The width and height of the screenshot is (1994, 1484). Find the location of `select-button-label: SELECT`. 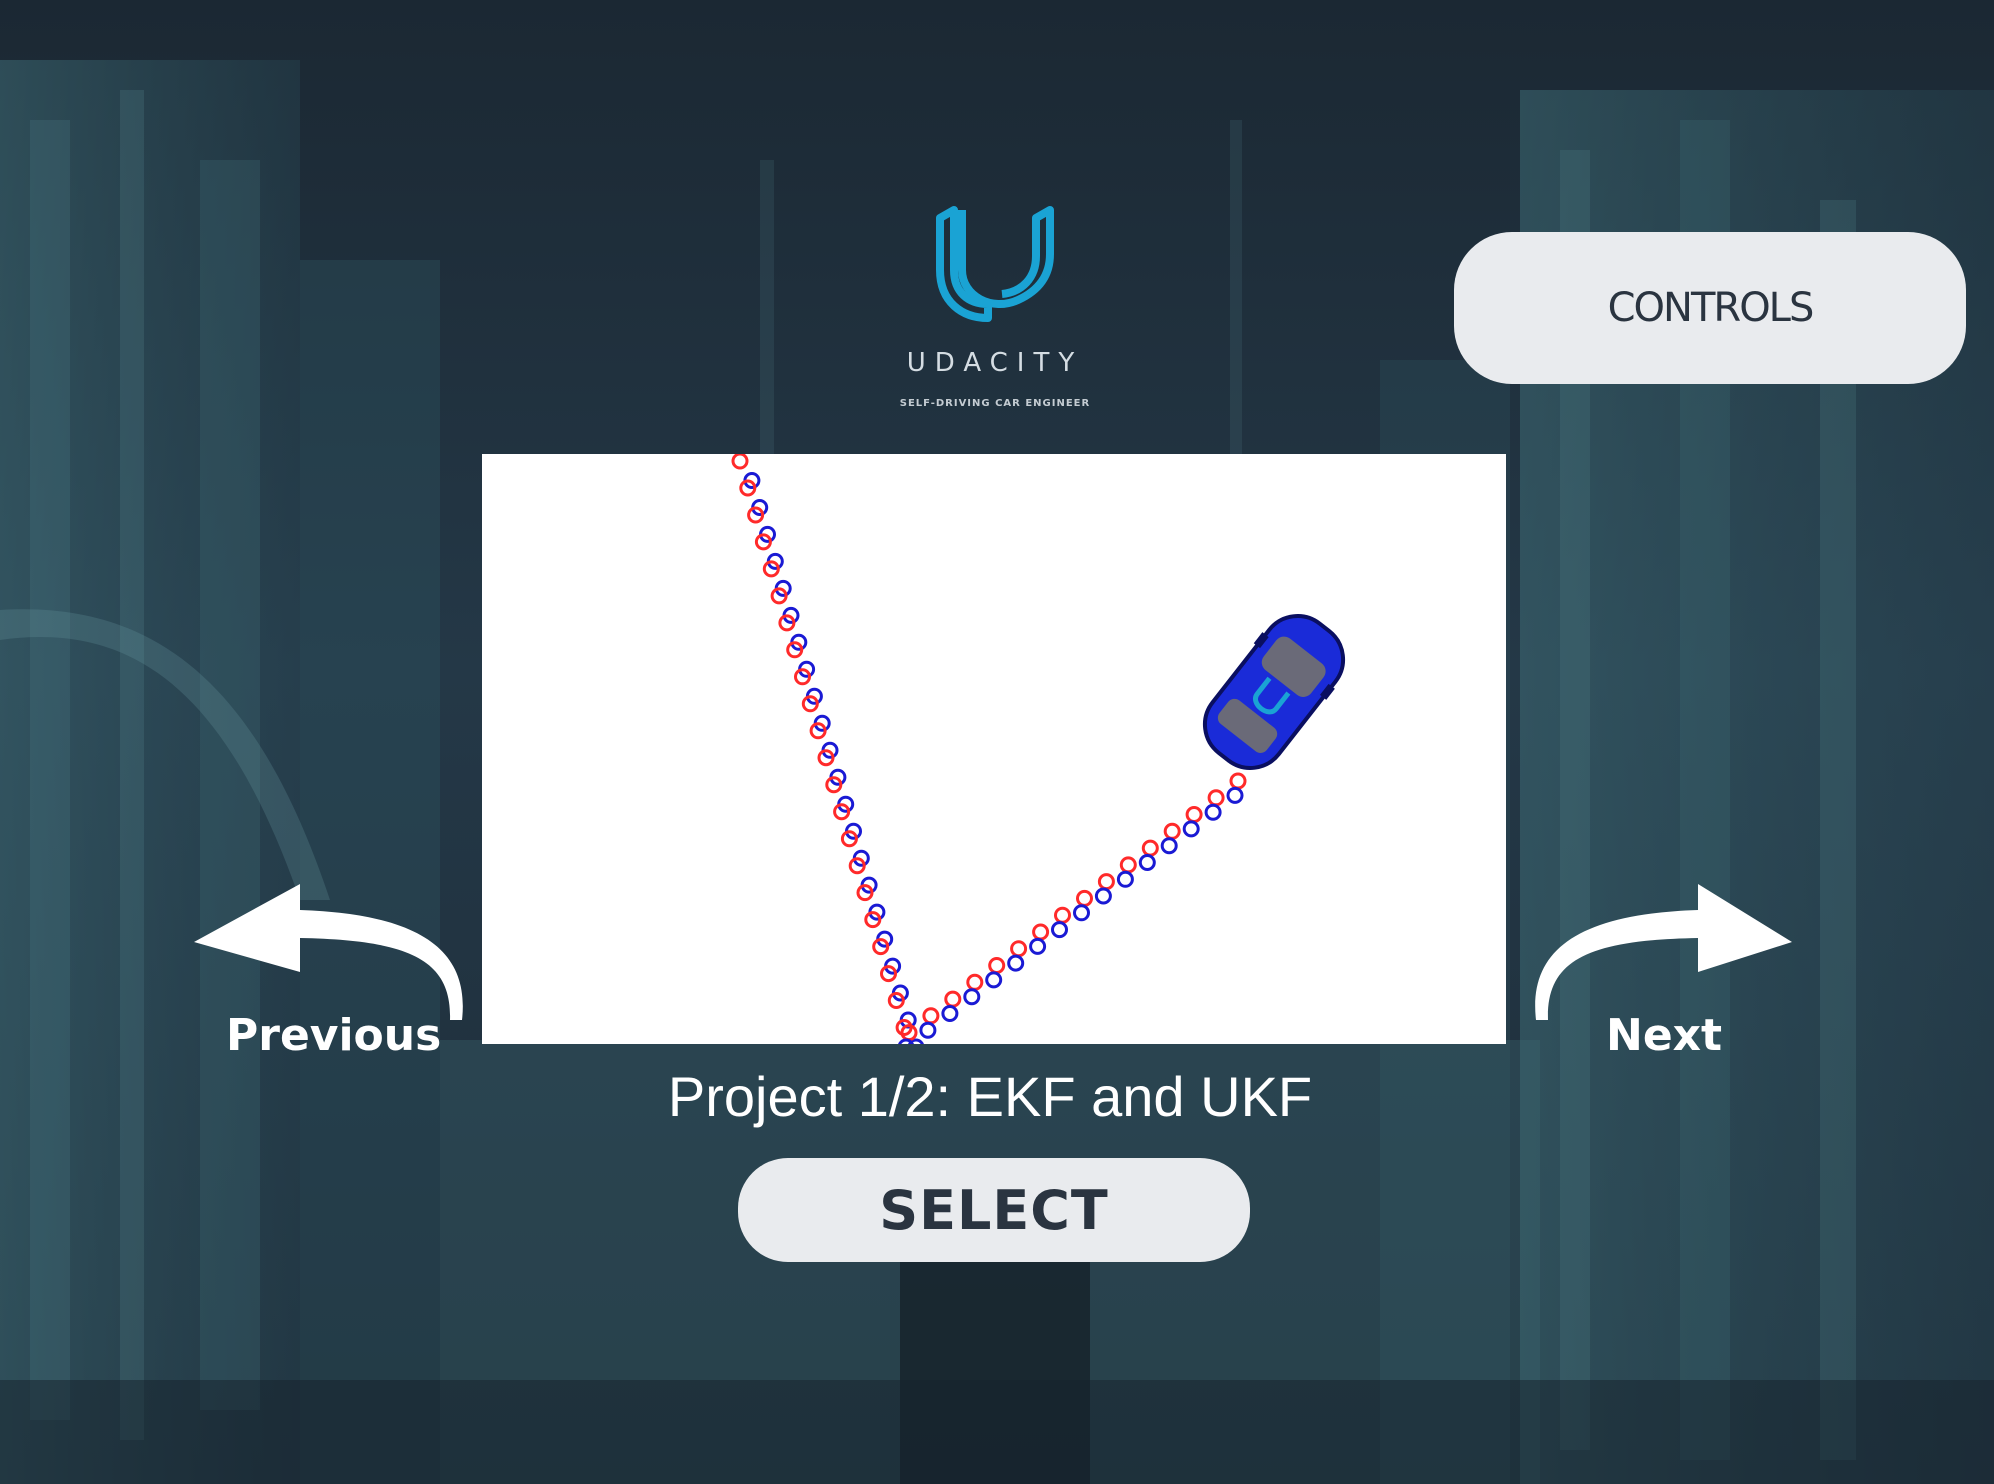

select-button-label: SELECT is located at coordinates (994, 1210).